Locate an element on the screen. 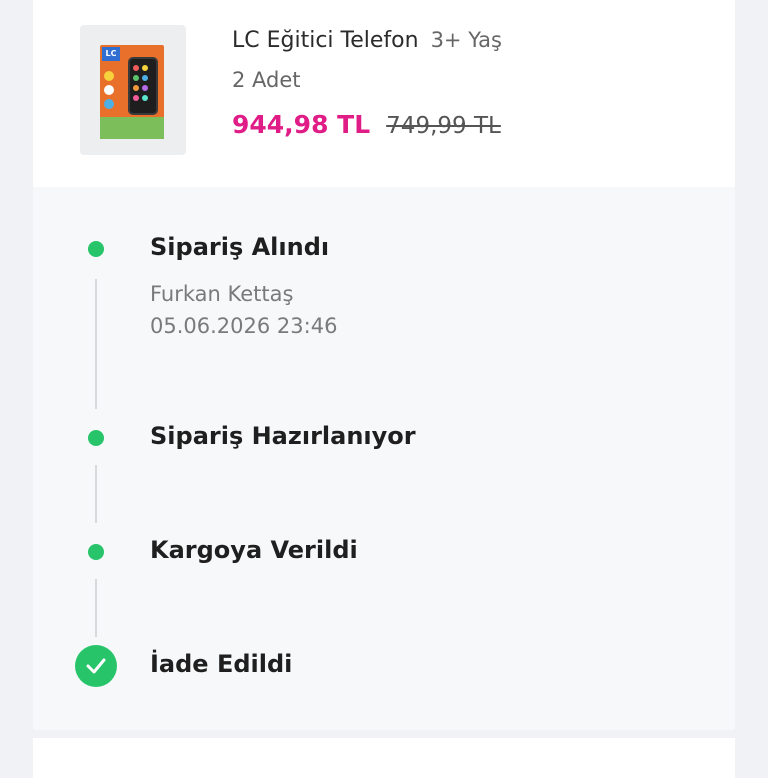 The height and width of the screenshot is (778, 768). product-name: LC Eğitici Telefon is located at coordinates (325, 40).